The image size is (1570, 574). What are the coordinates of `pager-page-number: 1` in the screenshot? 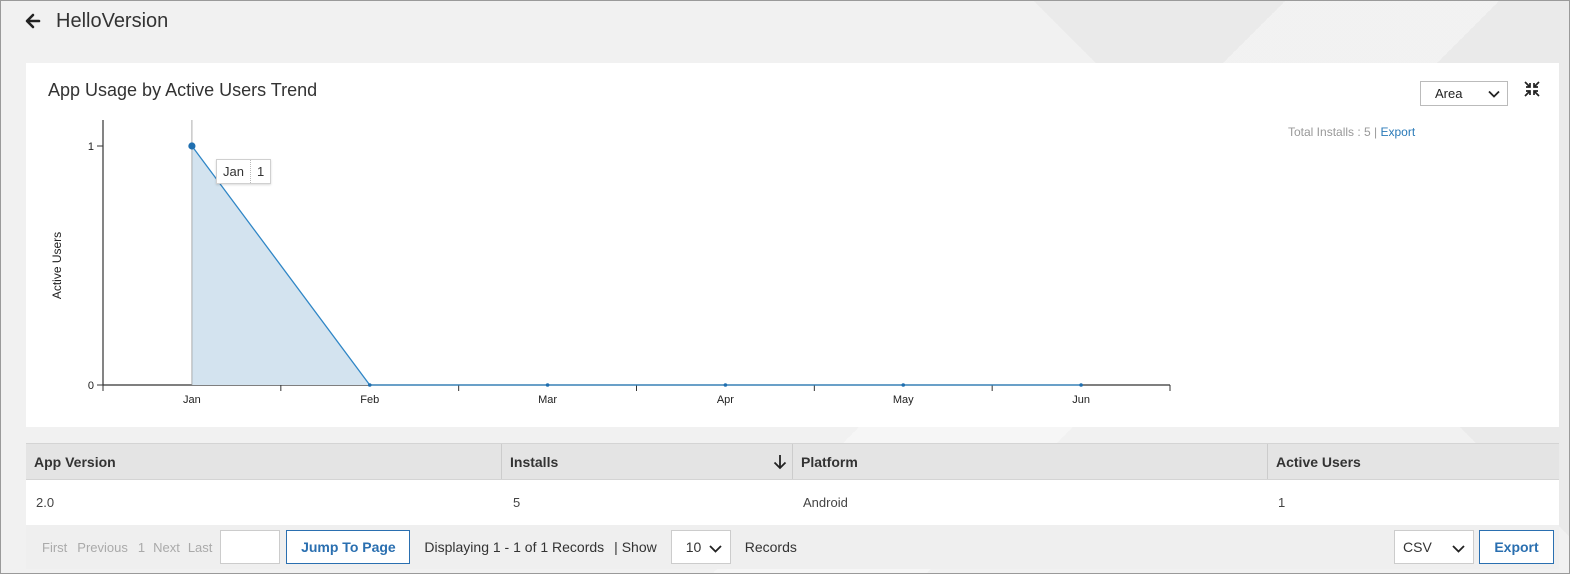 It's located at (141, 547).